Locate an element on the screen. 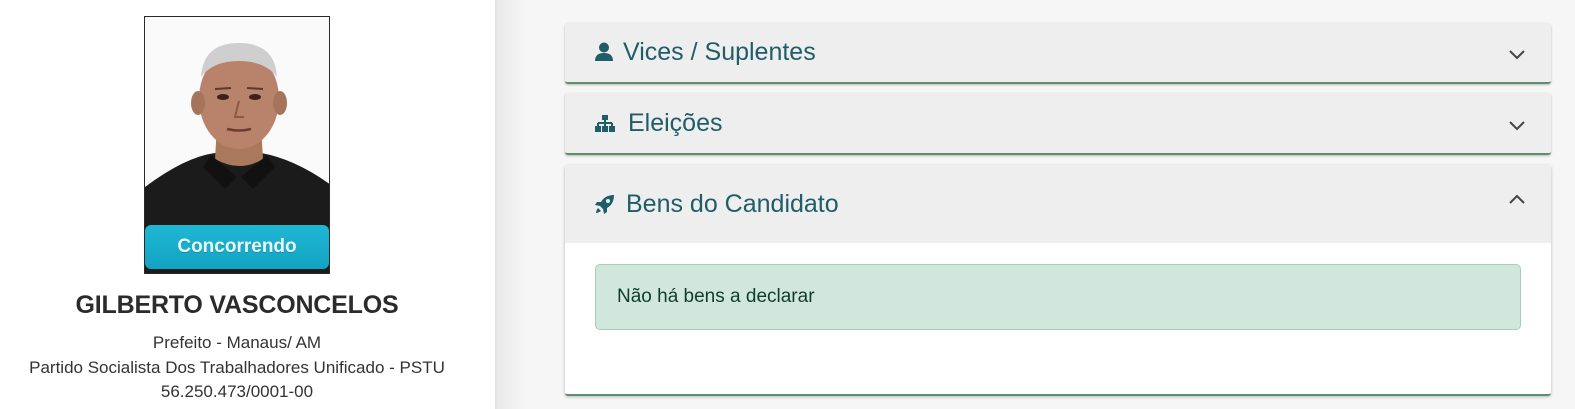  candidate-office: Prefeito - Manaus/ AM is located at coordinates (237, 342).